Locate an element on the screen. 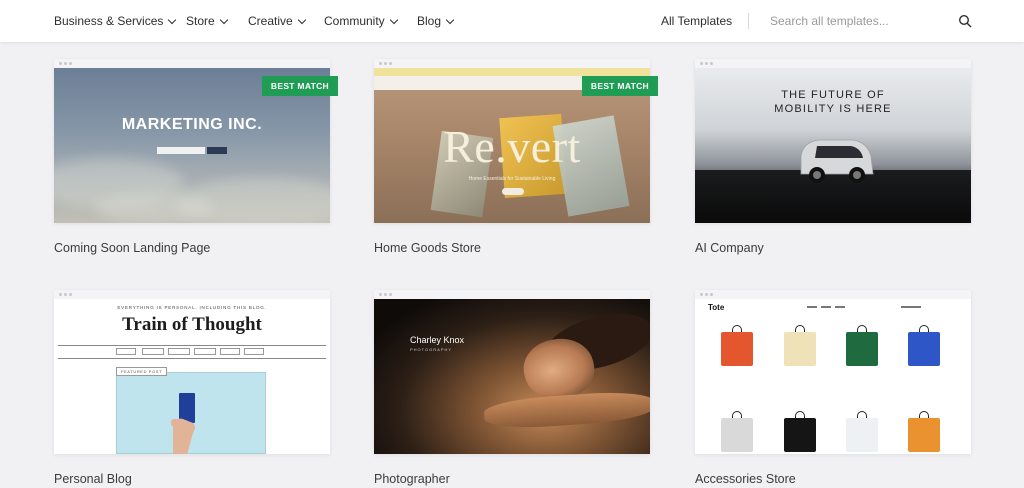 The height and width of the screenshot is (488, 1024). nav-store: Store is located at coordinates (207, 21).